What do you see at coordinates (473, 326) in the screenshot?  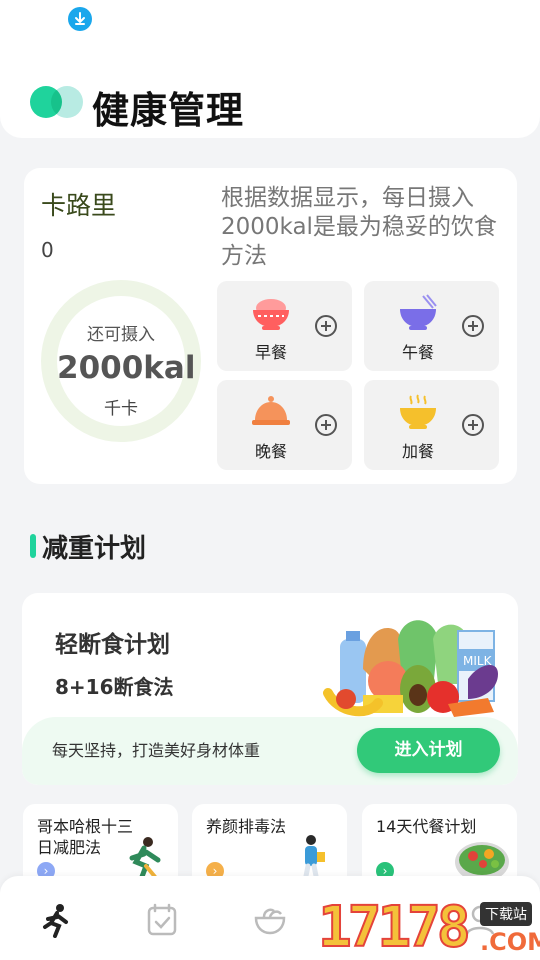 I see `add-lunch-icon` at bounding box center [473, 326].